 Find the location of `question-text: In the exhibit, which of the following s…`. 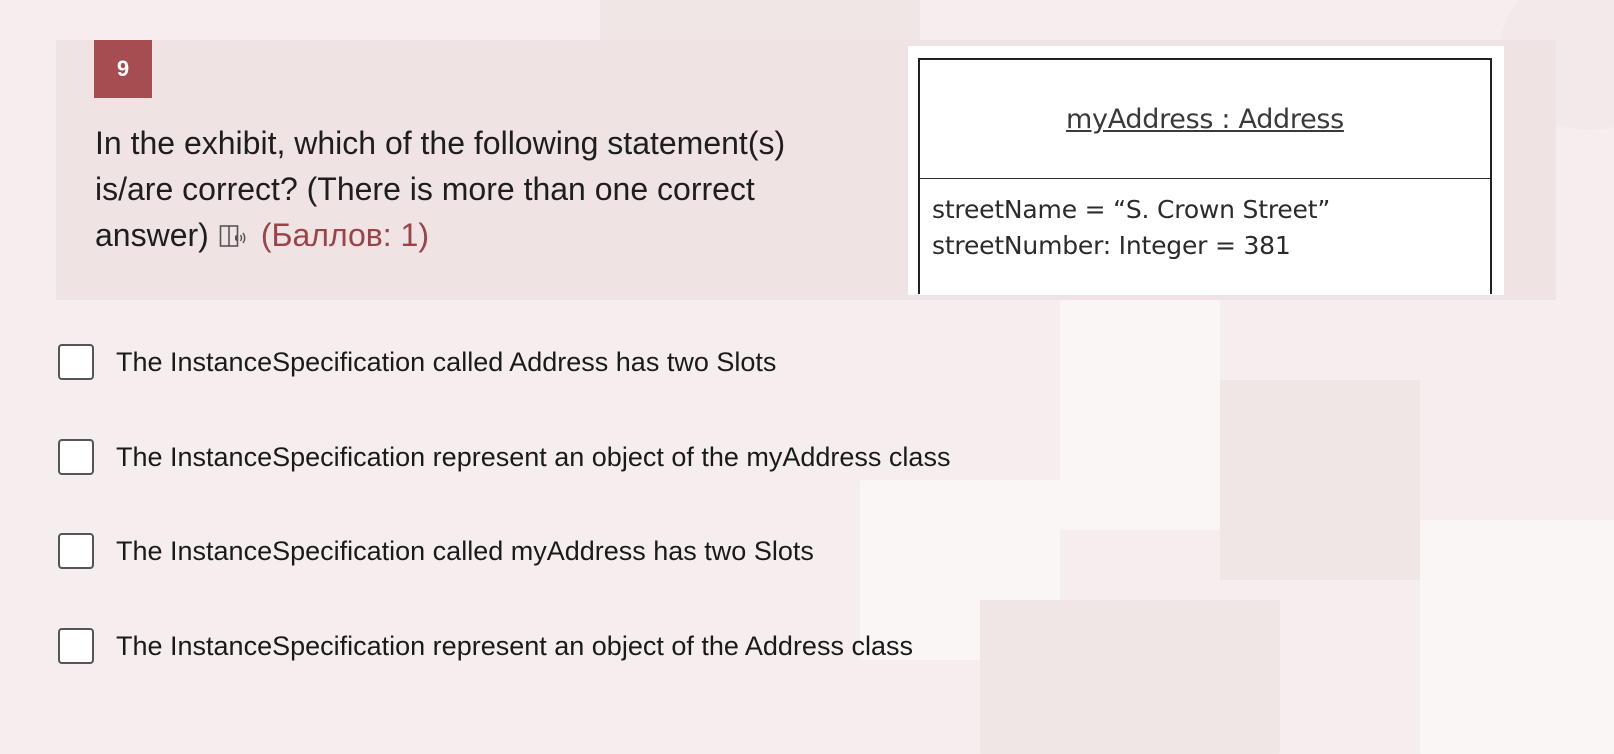

question-text: In the exhibit, which of the following s… is located at coordinates (440, 189).